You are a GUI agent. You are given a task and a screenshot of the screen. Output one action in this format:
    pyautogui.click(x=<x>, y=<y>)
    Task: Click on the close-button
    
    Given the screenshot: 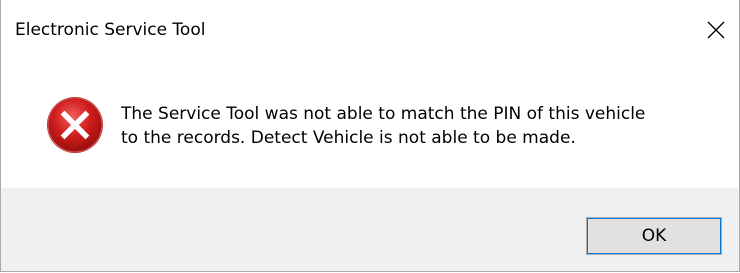 What is the action you would take?
    pyautogui.click(x=716, y=30)
    